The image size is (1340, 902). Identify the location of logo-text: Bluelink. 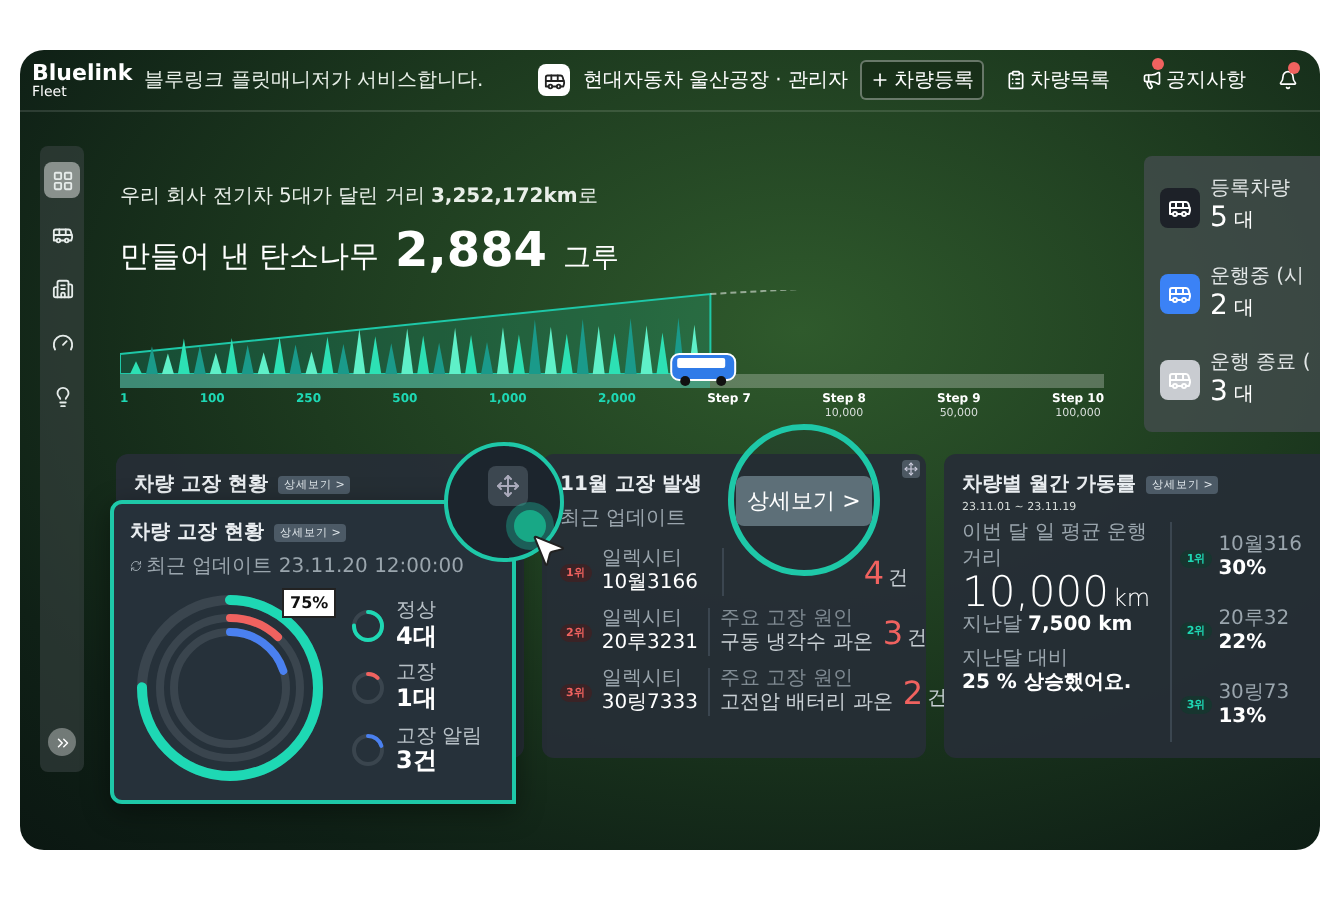
(82, 72).